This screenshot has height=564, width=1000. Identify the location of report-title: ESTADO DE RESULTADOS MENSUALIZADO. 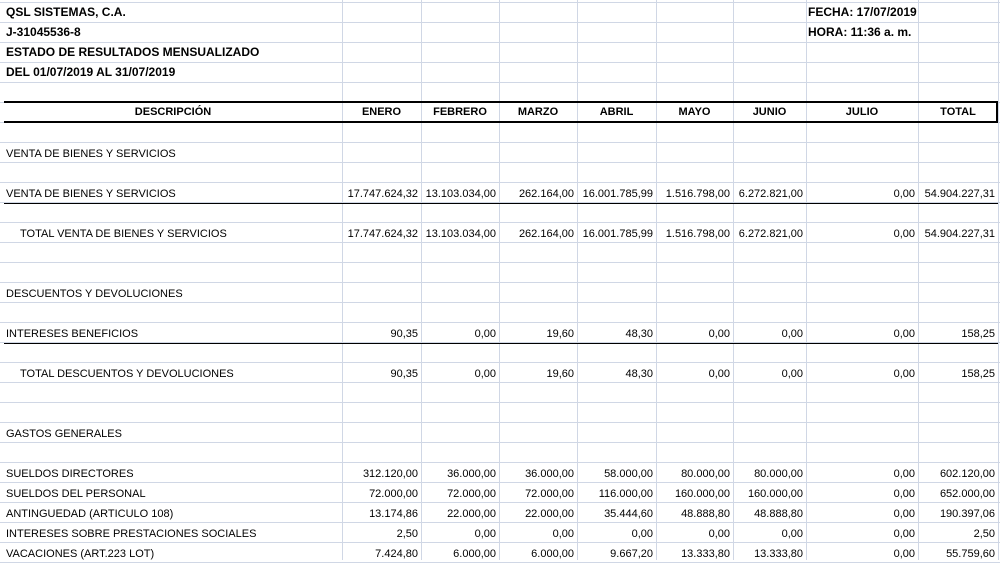
(133, 52).